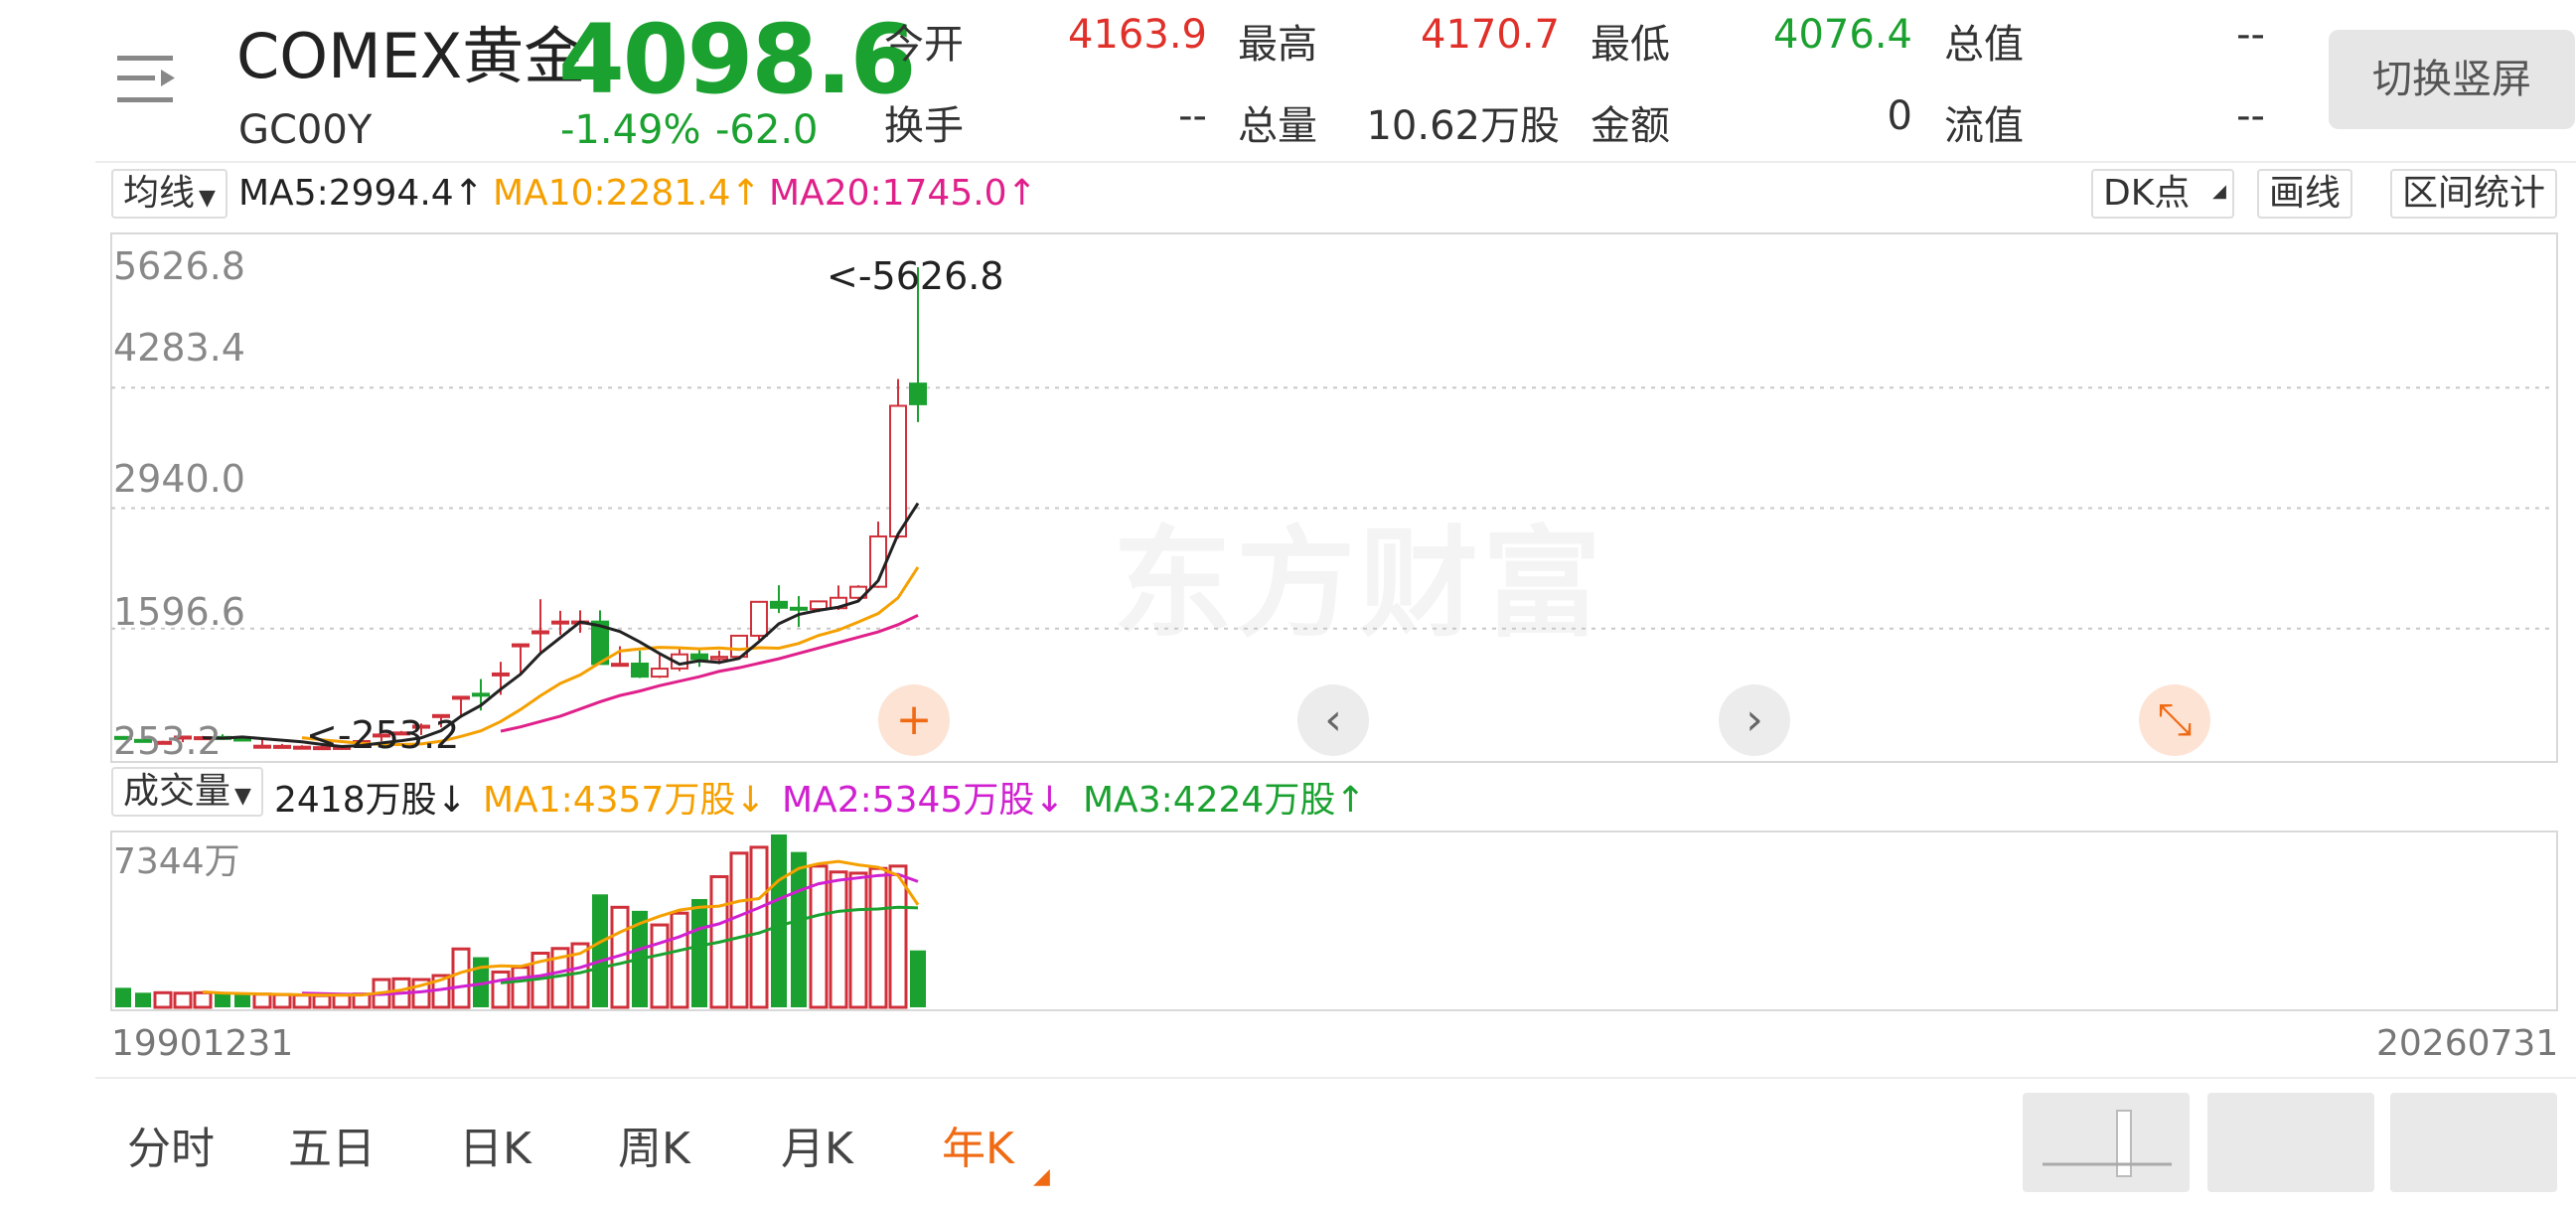  What do you see at coordinates (179, 612) in the screenshot?
I see `y-axis-label: 1596.6` at bounding box center [179, 612].